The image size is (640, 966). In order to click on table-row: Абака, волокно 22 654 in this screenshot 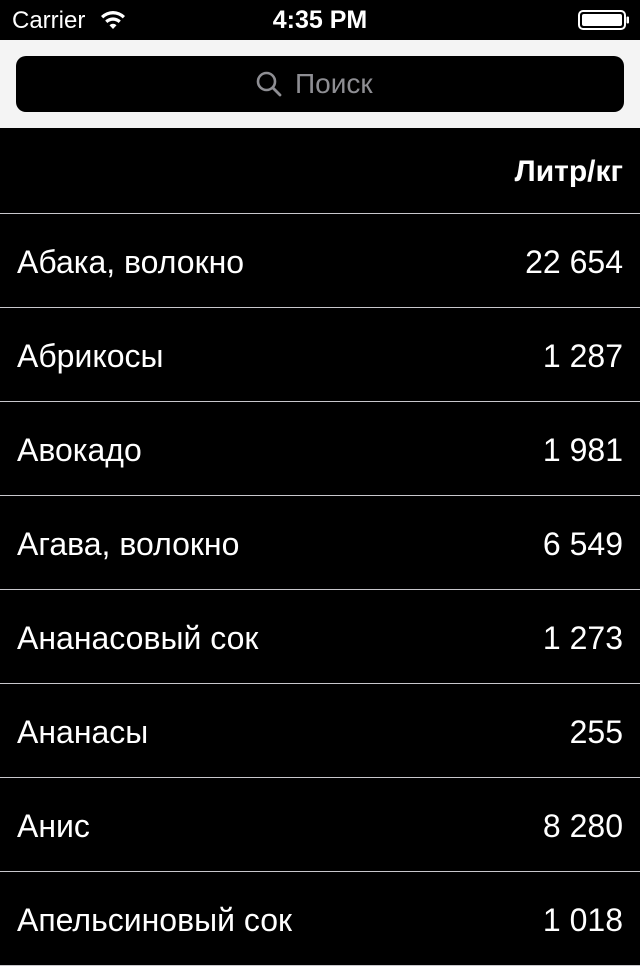, I will do `click(320, 261)`.